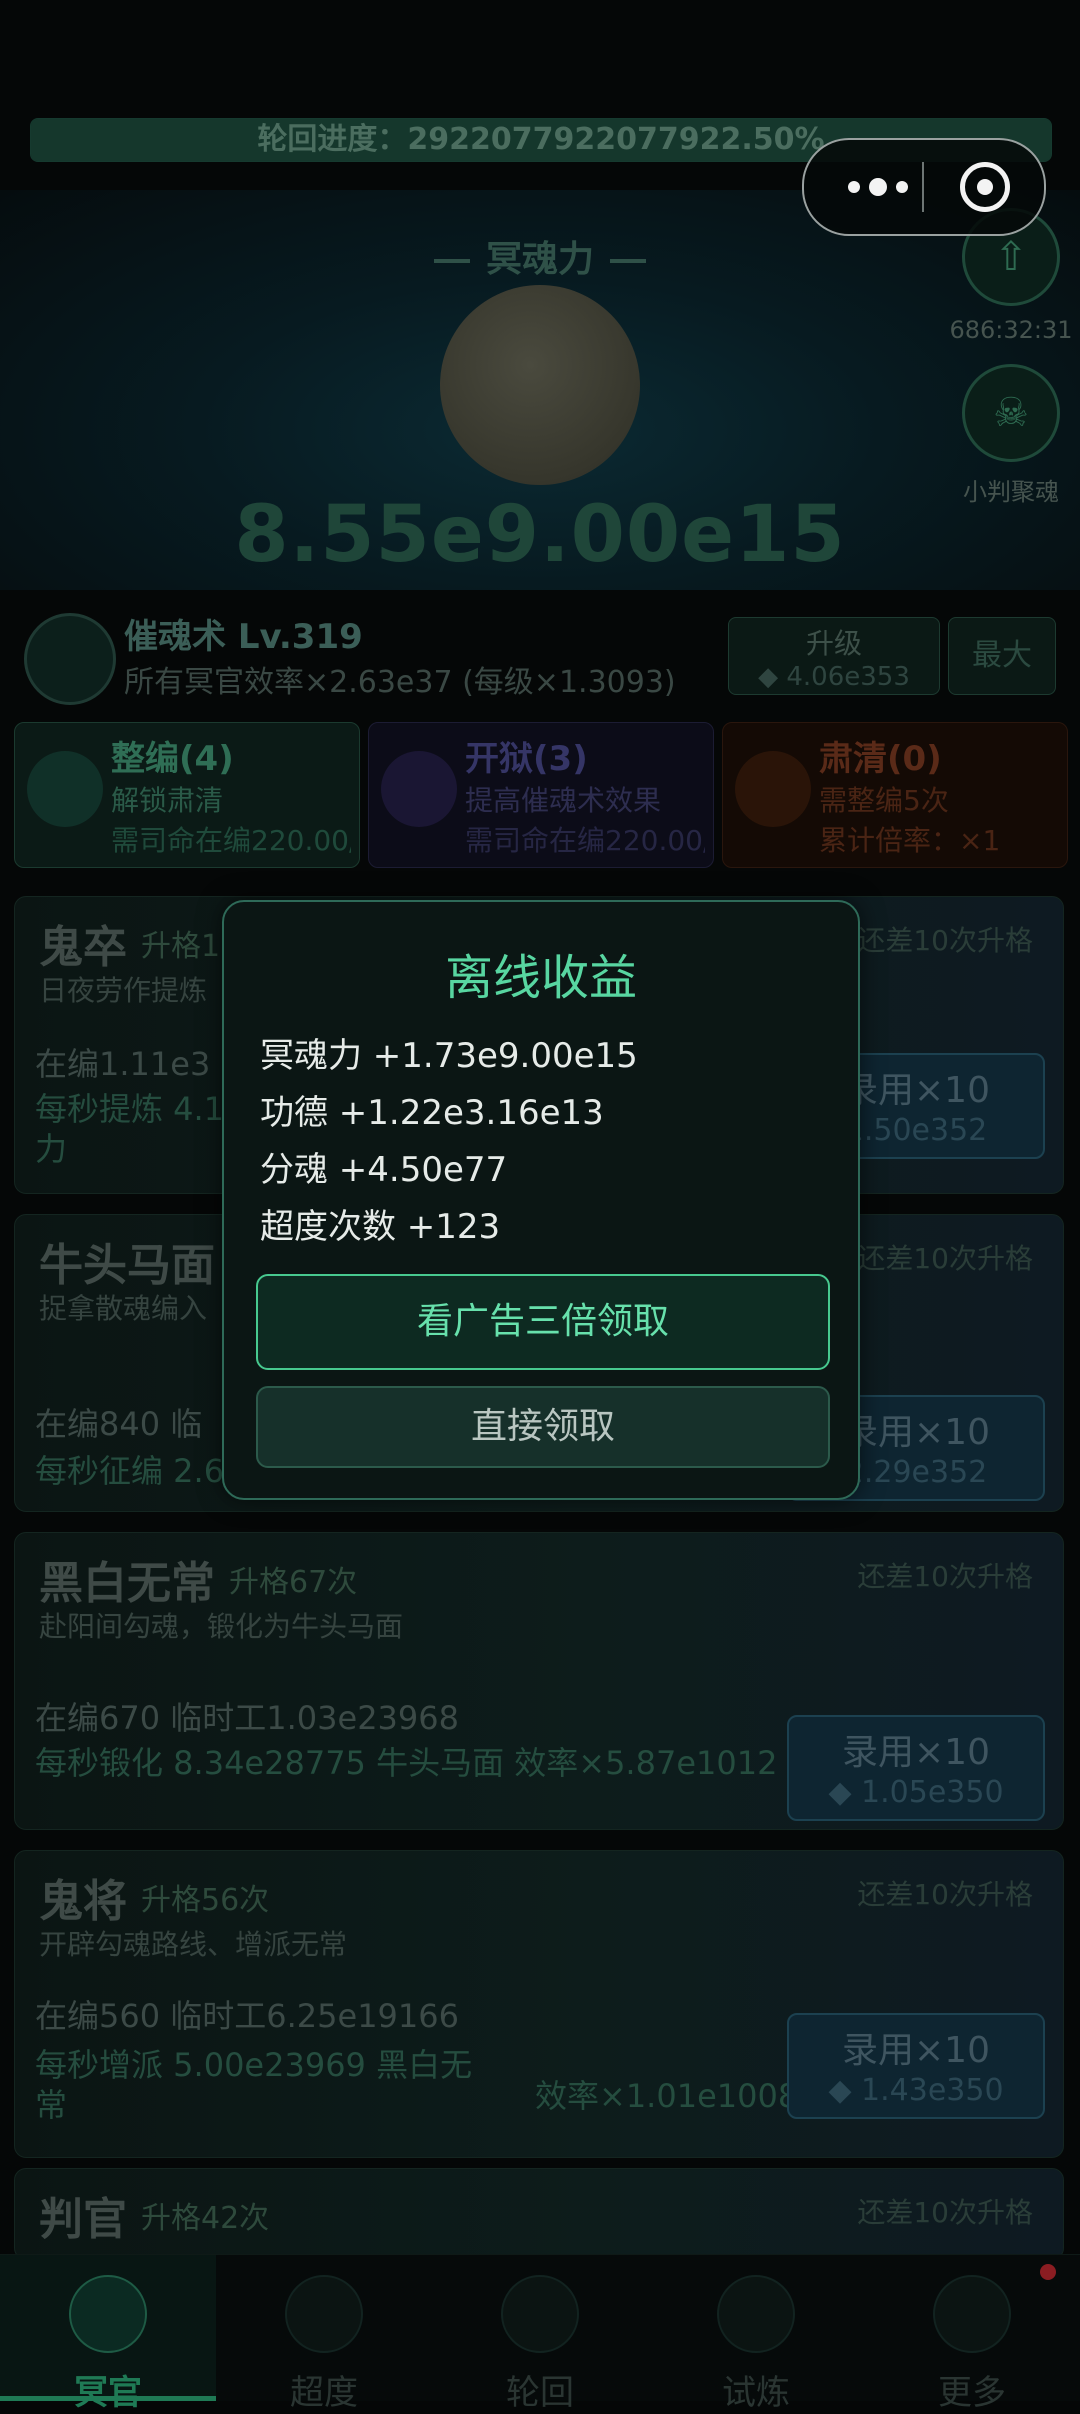  Describe the element at coordinates (432, 1113) in the screenshot. I see `earning-merit: 功德 +1.22e3.16e13` at that location.